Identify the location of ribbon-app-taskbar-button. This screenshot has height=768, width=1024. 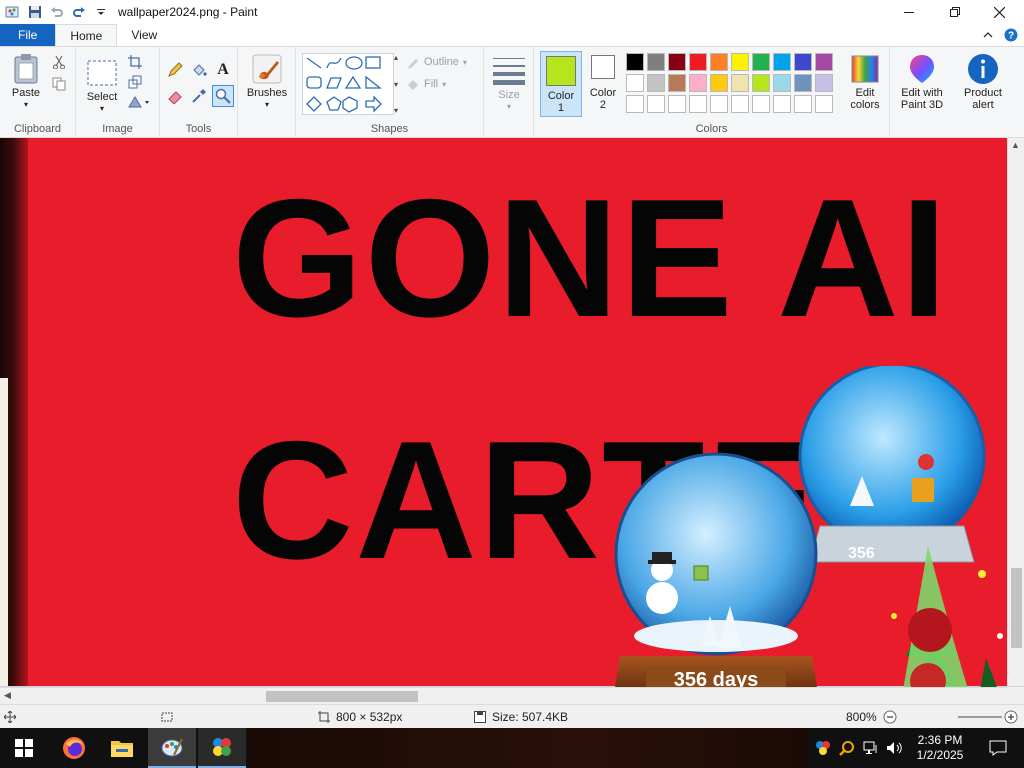
(222, 748).